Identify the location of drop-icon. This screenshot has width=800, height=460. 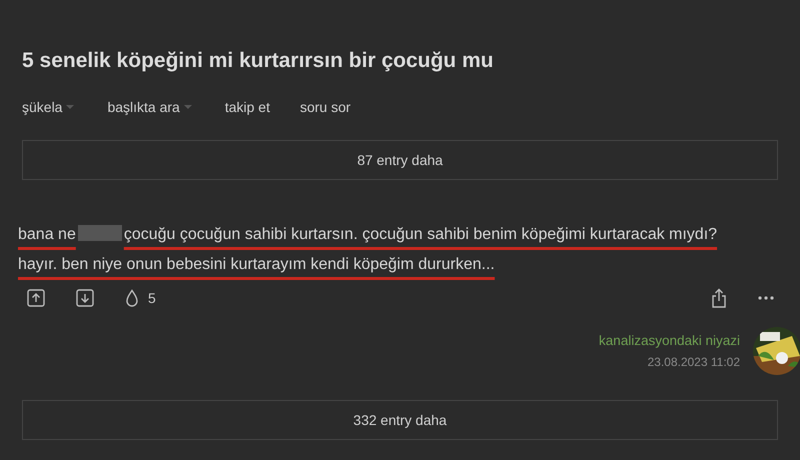
(132, 298).